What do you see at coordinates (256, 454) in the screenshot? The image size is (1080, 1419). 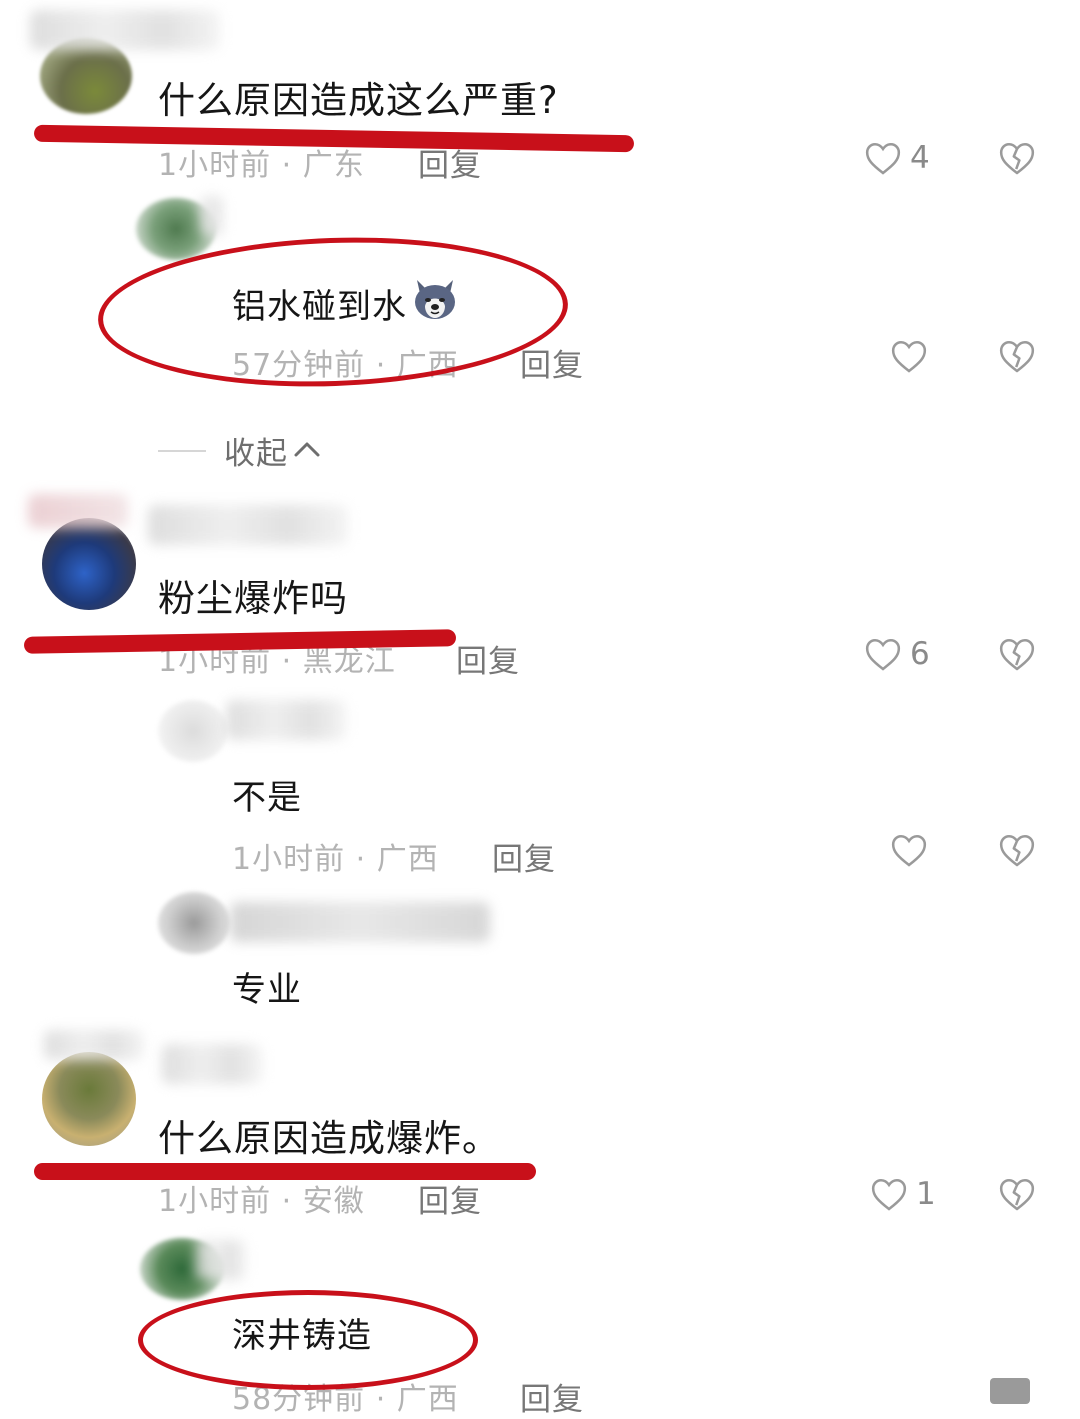 I see `collapse-label: 收起` at bounding box center [256, 454].